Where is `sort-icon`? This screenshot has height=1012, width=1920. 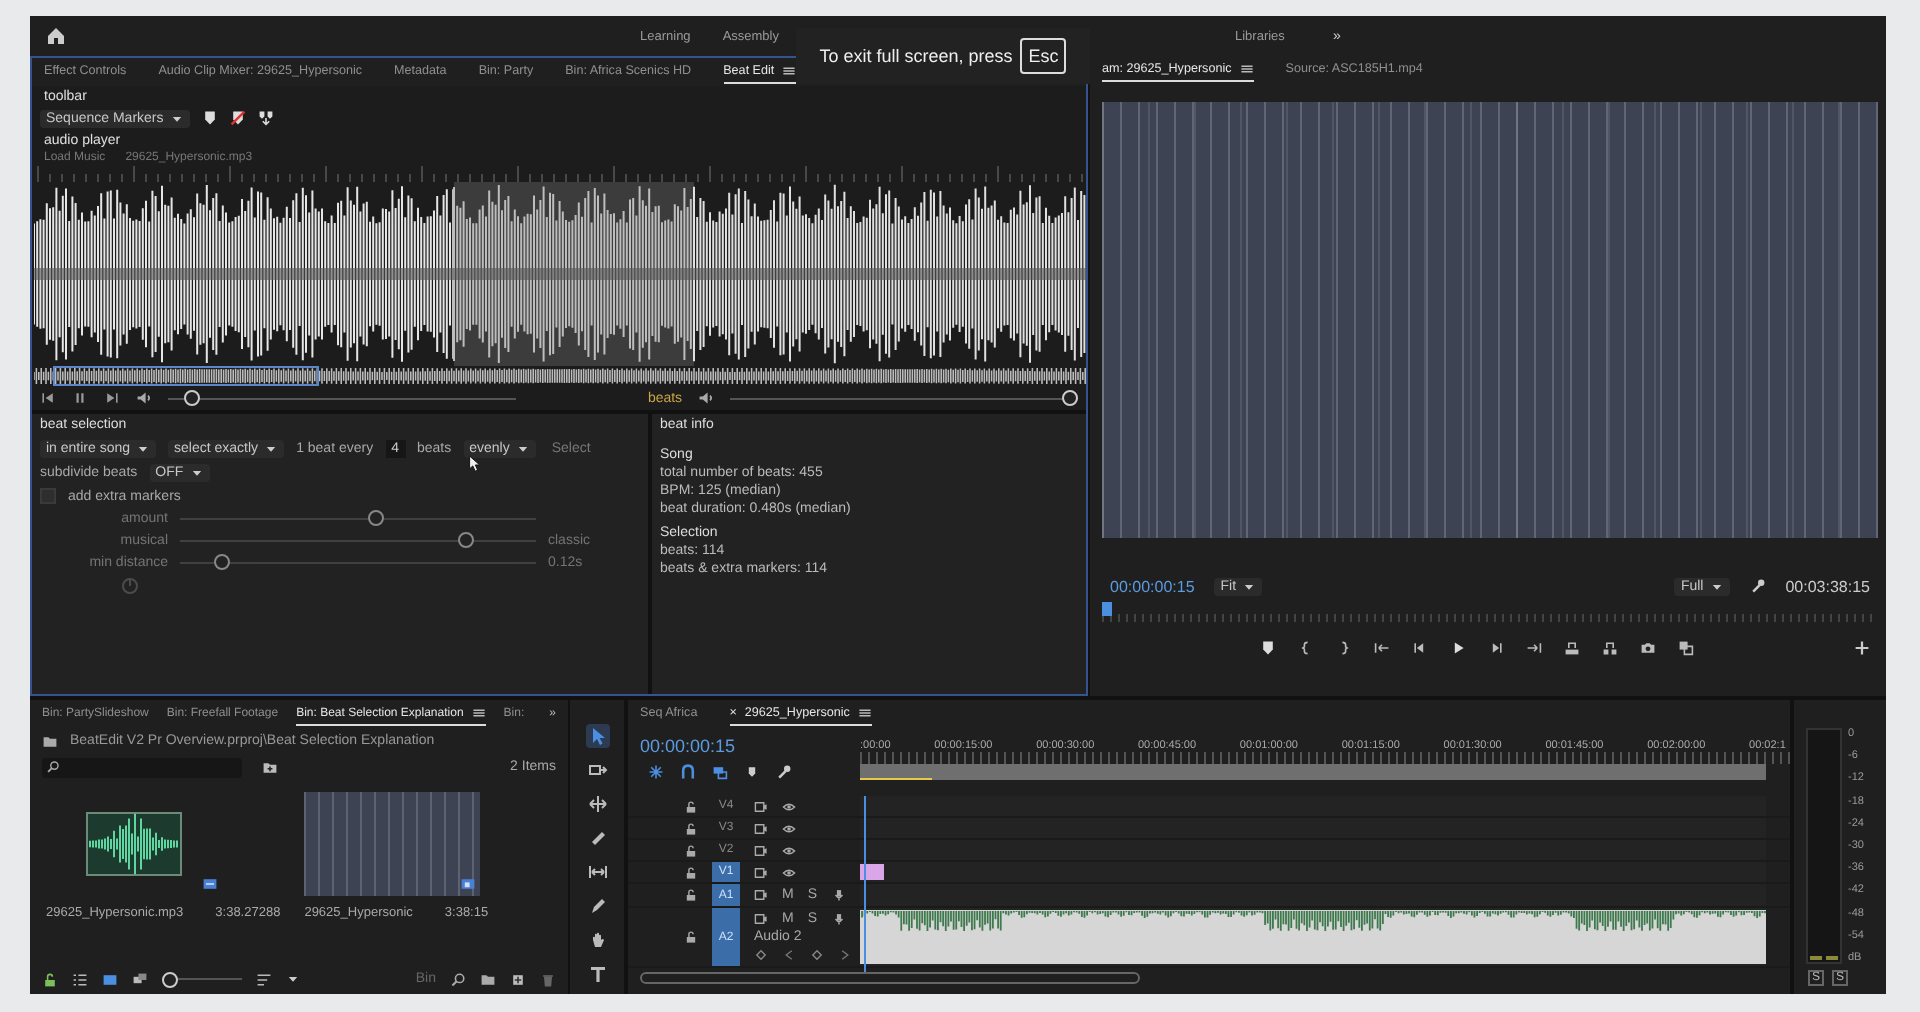
sort-icon is located at coordinates (264, 979).